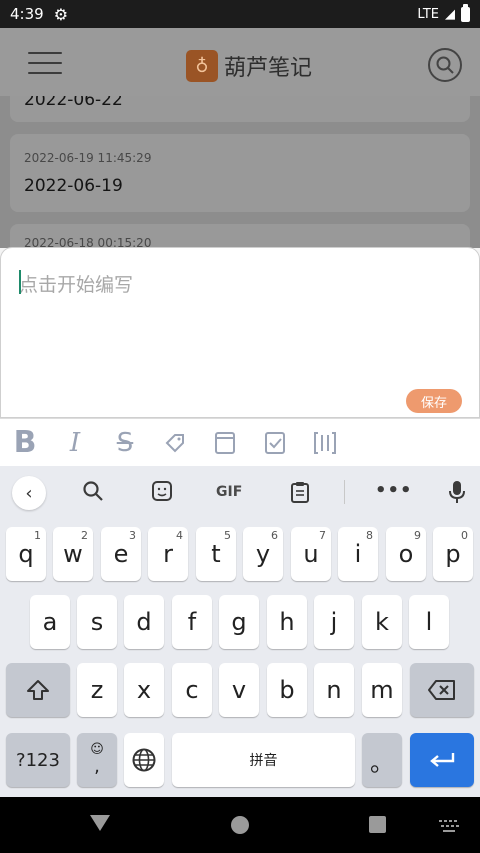 This screenshot has height=853, width=480. What do you see at coordinates (457, 494) in the screenshot?
I see `microphone-icon` at bounding box center [457, 494].